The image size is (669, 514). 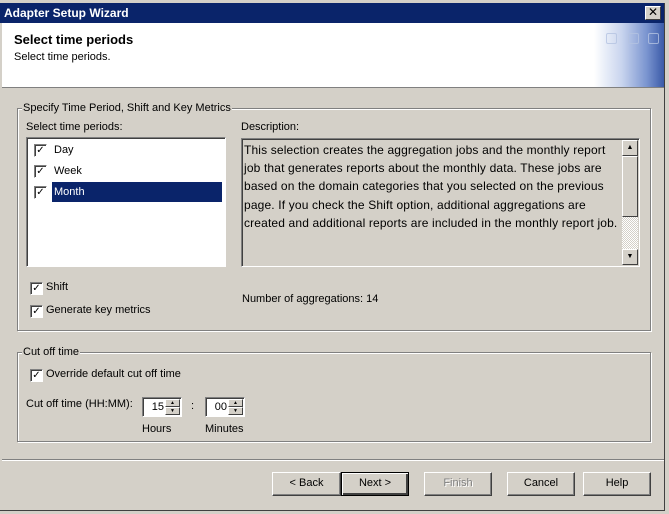 What do you see at coordinates (458, 484) in the screenshot?
I see `finish-button: Finish` at bounding box center [458, 484].